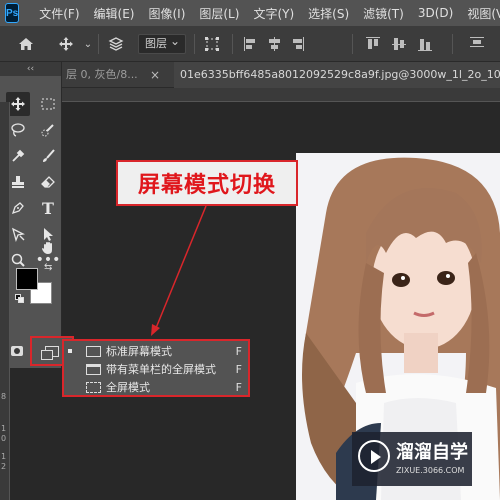  I want to click on play-logo-icon, so click(374, 456).